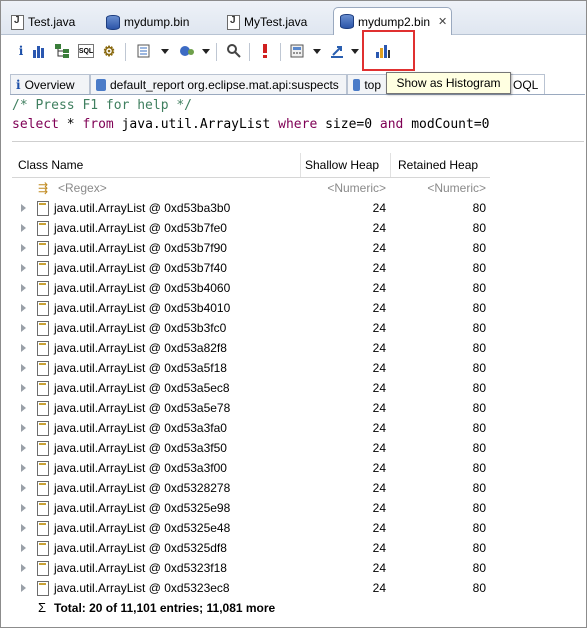  Describe the element at coordinates (267, 22) in the screenshot. I see `tab-mytest-java: MyTest.java` at that location.